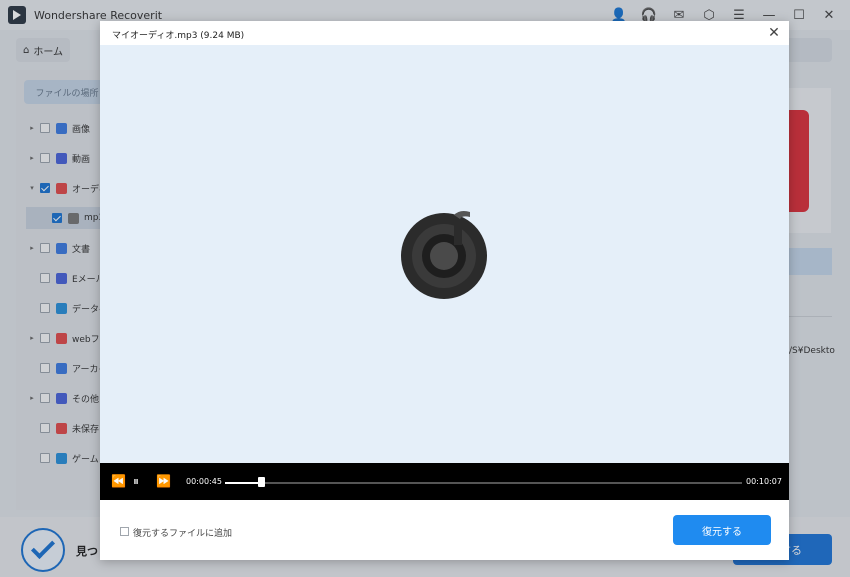  Describe the element at coordinates (774, 33) in the screenshot. I see `close-icon: ✕` at that location.